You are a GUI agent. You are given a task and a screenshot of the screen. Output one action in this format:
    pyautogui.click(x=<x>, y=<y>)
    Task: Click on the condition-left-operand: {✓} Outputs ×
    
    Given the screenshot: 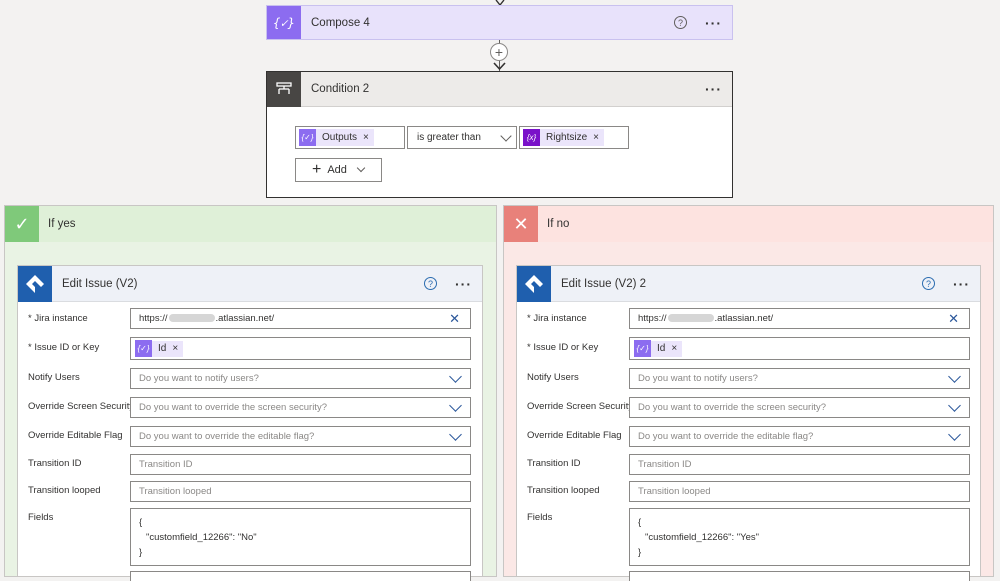 What is the action you would take?
    pyautogui.click(x=350, y=137)
    